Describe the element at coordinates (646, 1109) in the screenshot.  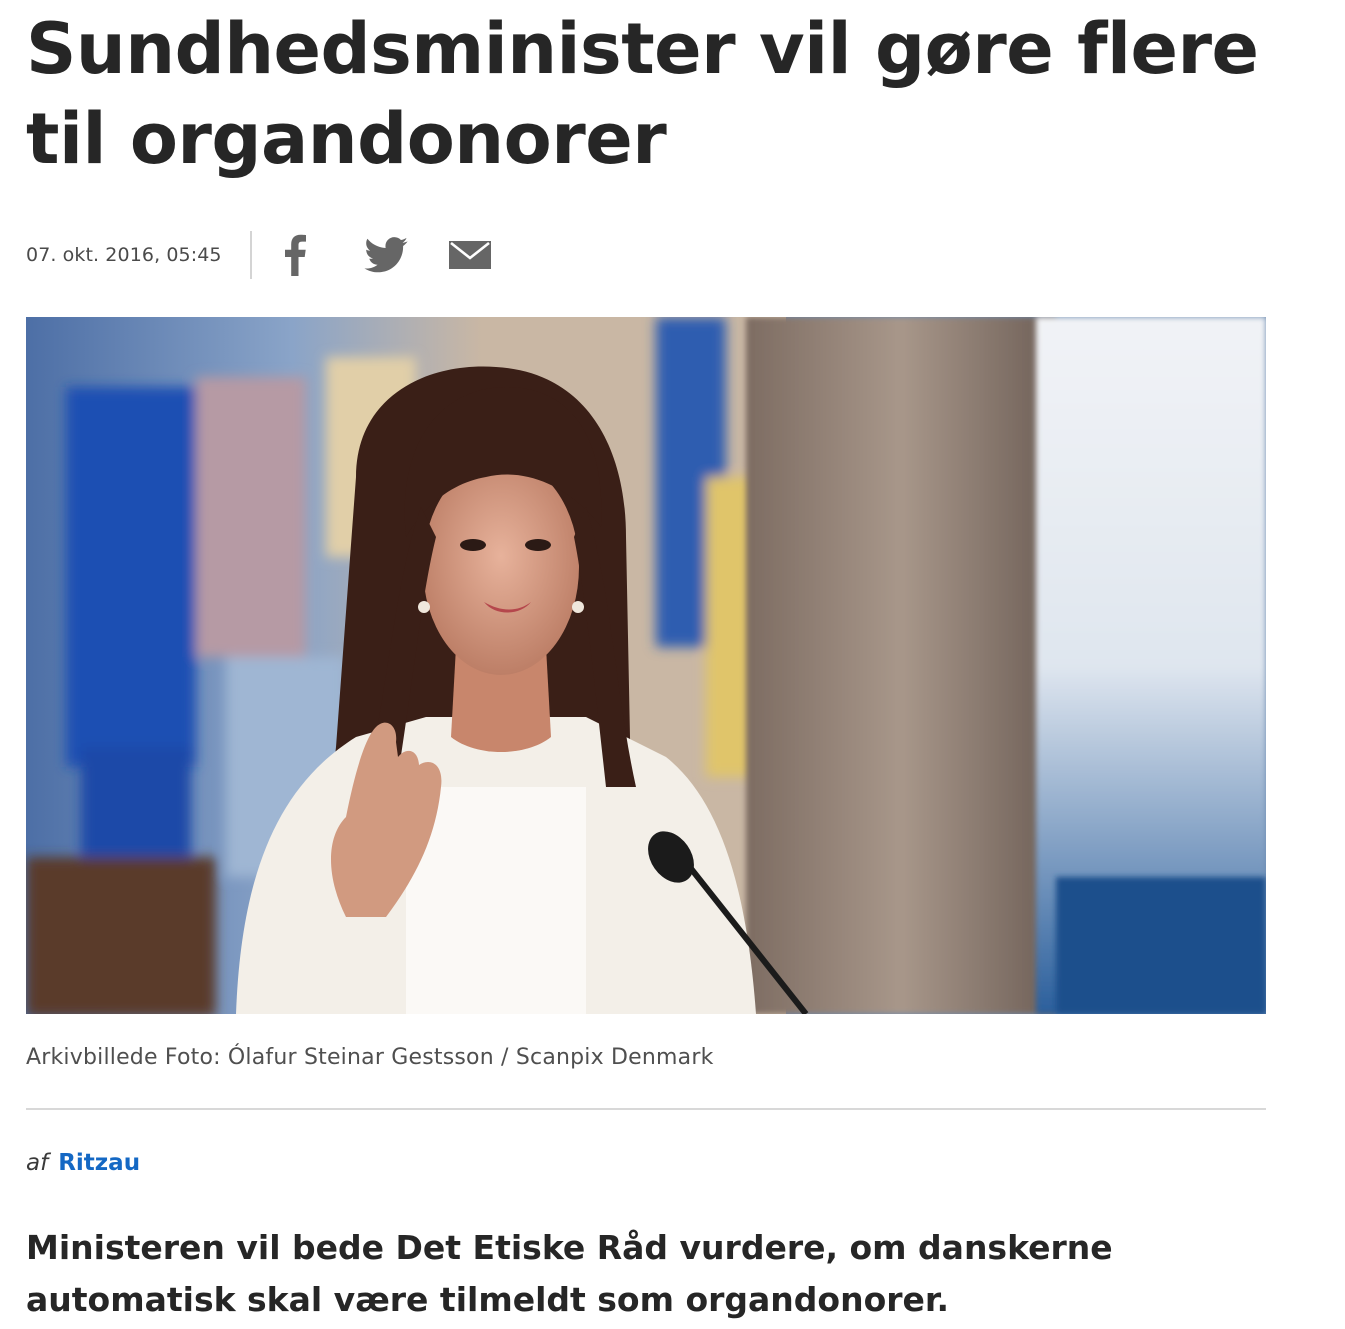
I see `caption-divider` at that location.